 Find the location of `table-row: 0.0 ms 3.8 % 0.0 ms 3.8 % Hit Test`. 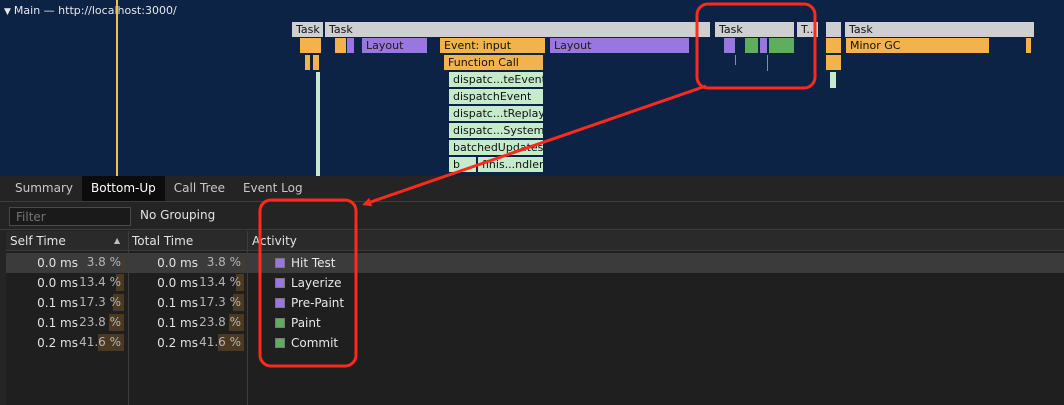

table-row: 0.0 ms 3.8 % 0.0 ms 3.8 % Hit Test is located at coordinates (535, 263).